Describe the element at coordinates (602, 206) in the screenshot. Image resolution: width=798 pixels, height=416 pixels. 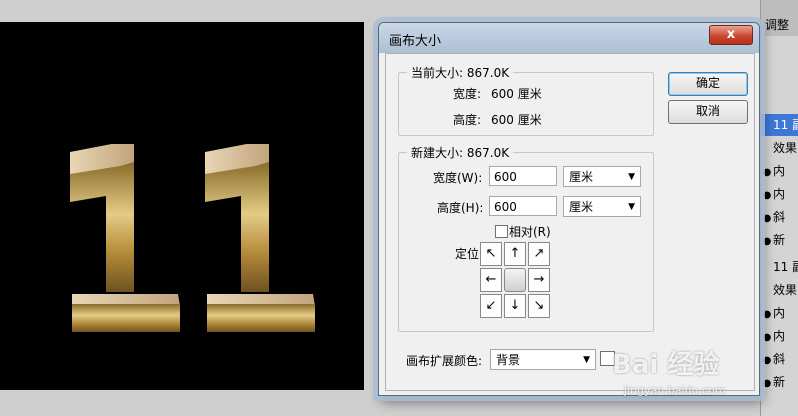
I see `height-unit-select: 厘米 ▼` at that location.